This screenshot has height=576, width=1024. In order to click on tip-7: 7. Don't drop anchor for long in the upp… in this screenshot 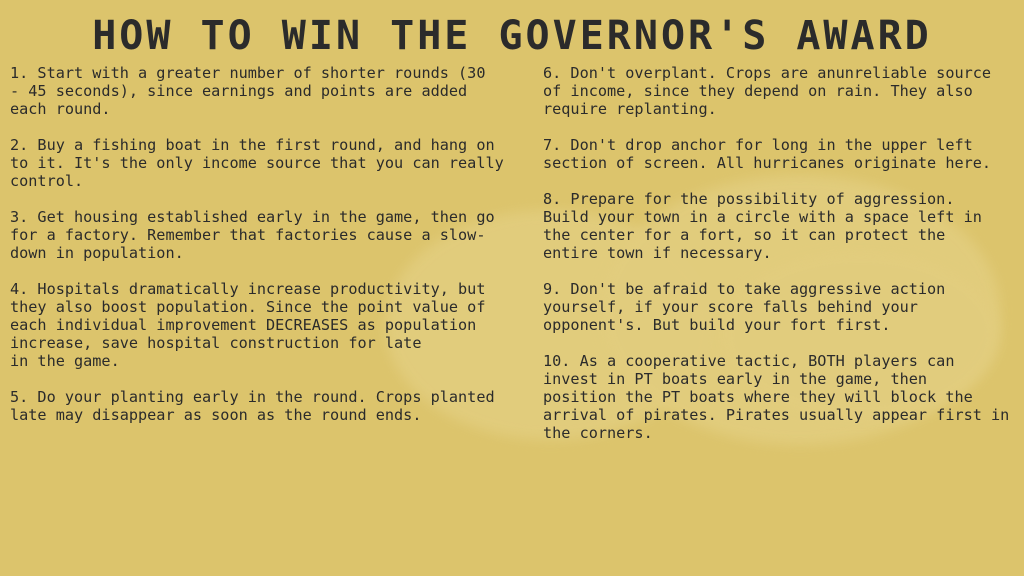, I will do `click(767, 154)`.